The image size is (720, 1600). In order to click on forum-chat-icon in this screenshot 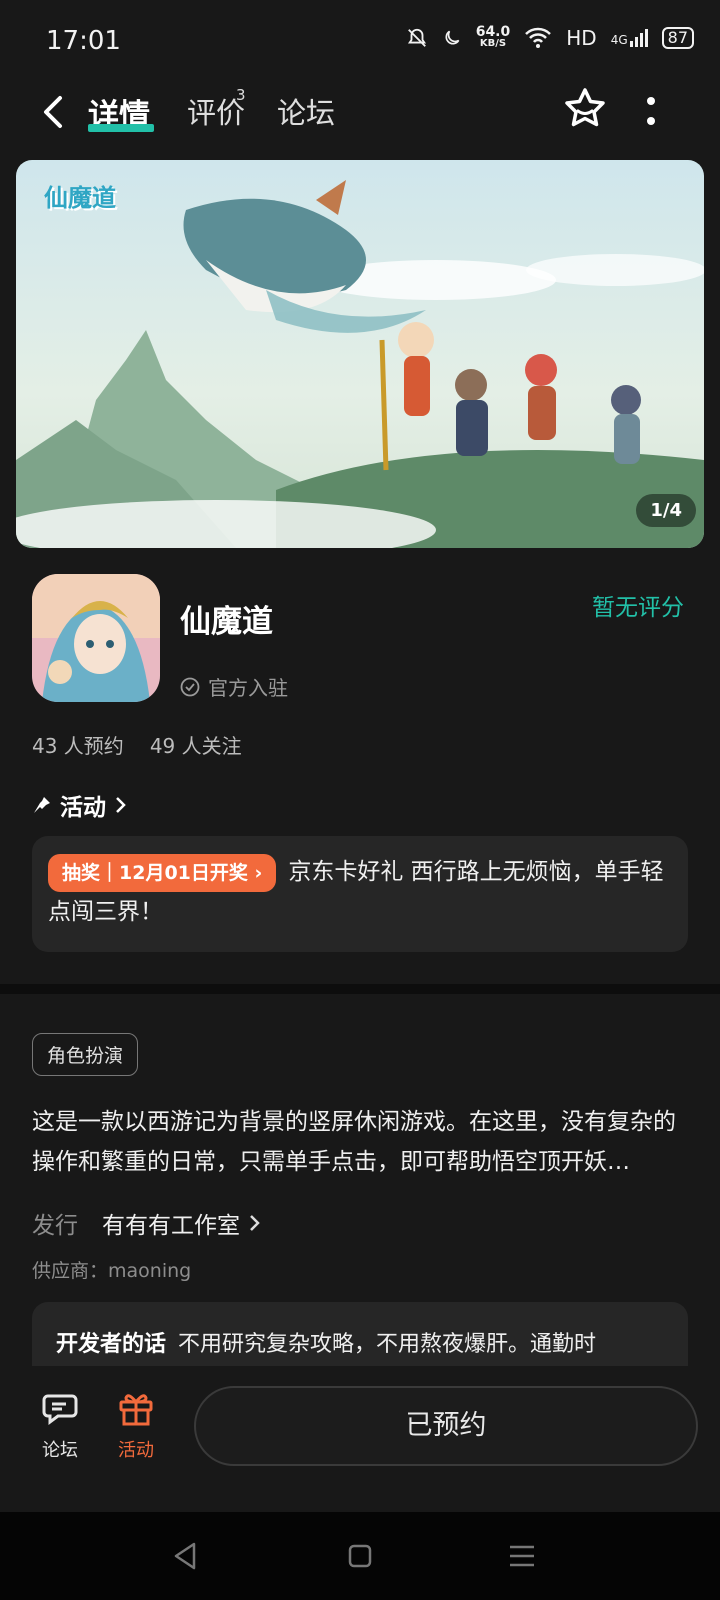, I will do `click(60, 1409)`.